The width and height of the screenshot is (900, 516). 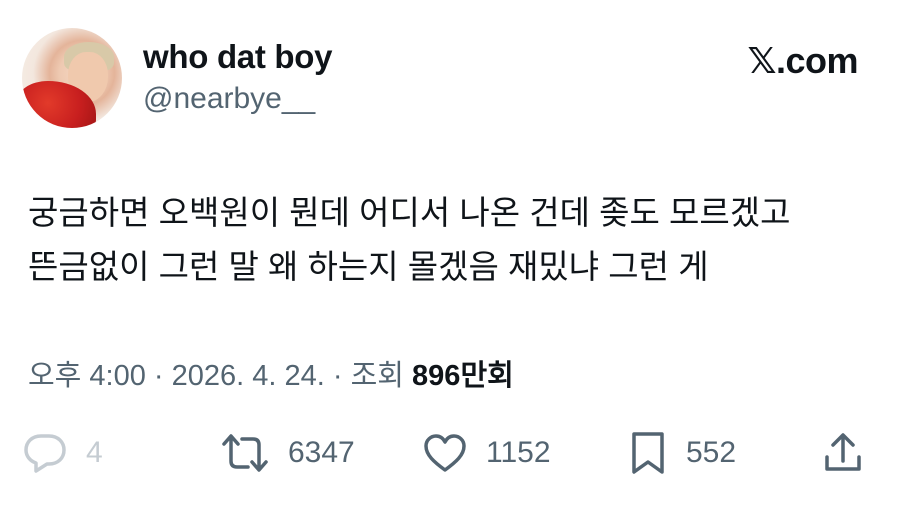 What do you see at coordinates (248, 376) in the screenshot?
I see `tweet-date: 2026. 4. 24.` at bounding box center [248, 376].